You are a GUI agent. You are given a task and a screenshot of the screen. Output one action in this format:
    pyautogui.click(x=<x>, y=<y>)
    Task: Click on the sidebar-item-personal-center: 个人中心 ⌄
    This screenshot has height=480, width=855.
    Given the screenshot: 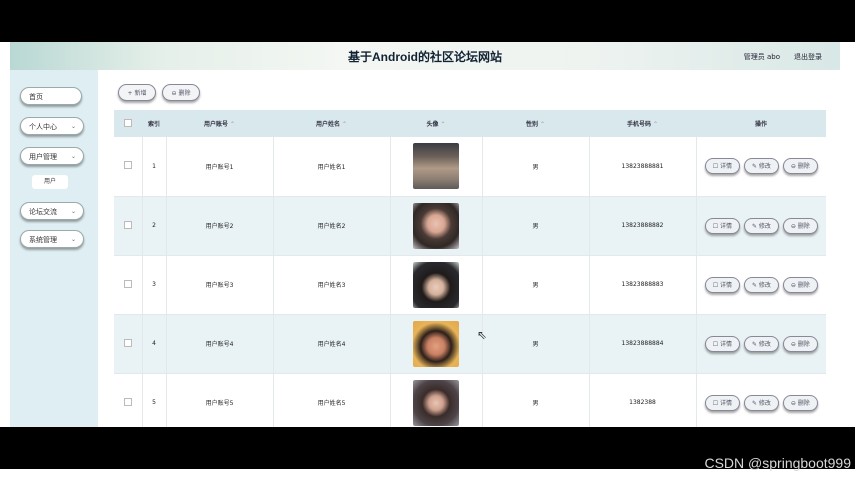 What is the action you would take?
    pyautogui.click(x=52, y=126)
    